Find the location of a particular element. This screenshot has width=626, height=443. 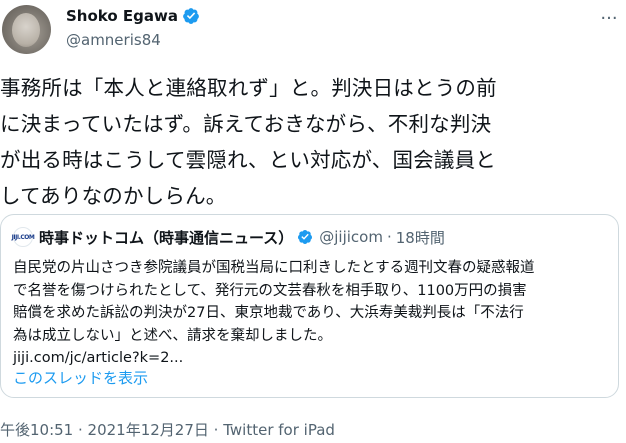

show-thread-link: このスレッドを表示 is located at coordinates (80, 378).